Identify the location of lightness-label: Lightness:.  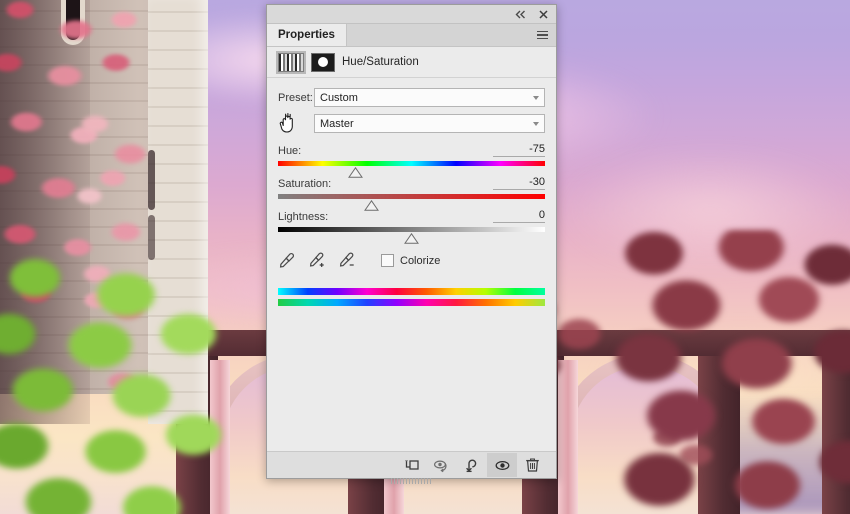
(303, 217).